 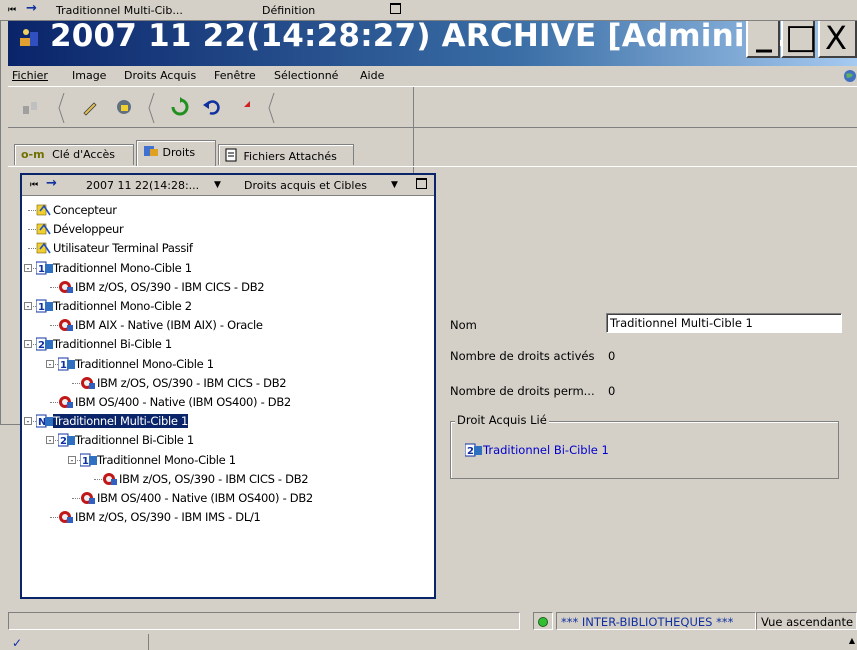 I want to click on tab-cle-acces: o-m Clé d'Accès, so click(x=74, y=154).